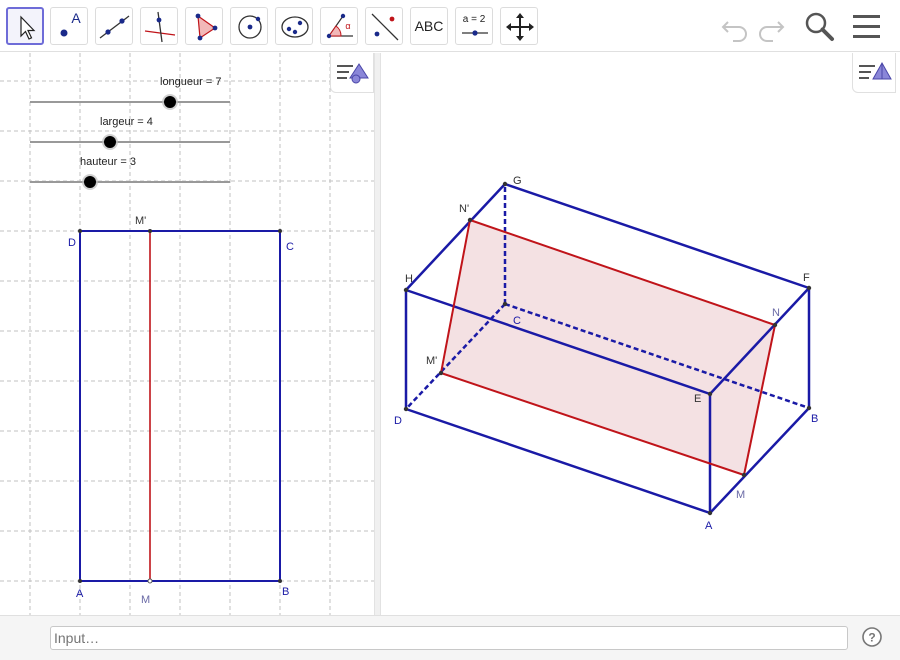  I want to click on text-tool-label: ABC, so click(429, 26).